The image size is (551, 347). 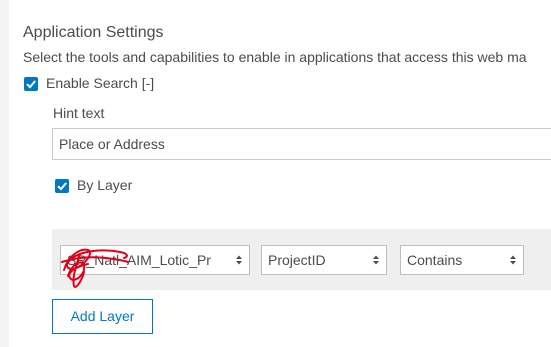 I want to click on layer-select-value: SR_Natl_AIM_Lotic_Pr, so click(x=139, y=260).